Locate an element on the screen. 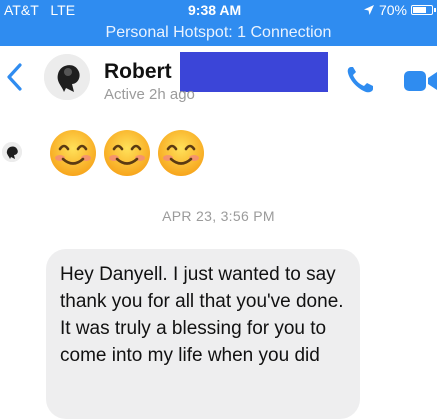 The image size is (437, 419). battery-icon is located at coordinates (423, 10).